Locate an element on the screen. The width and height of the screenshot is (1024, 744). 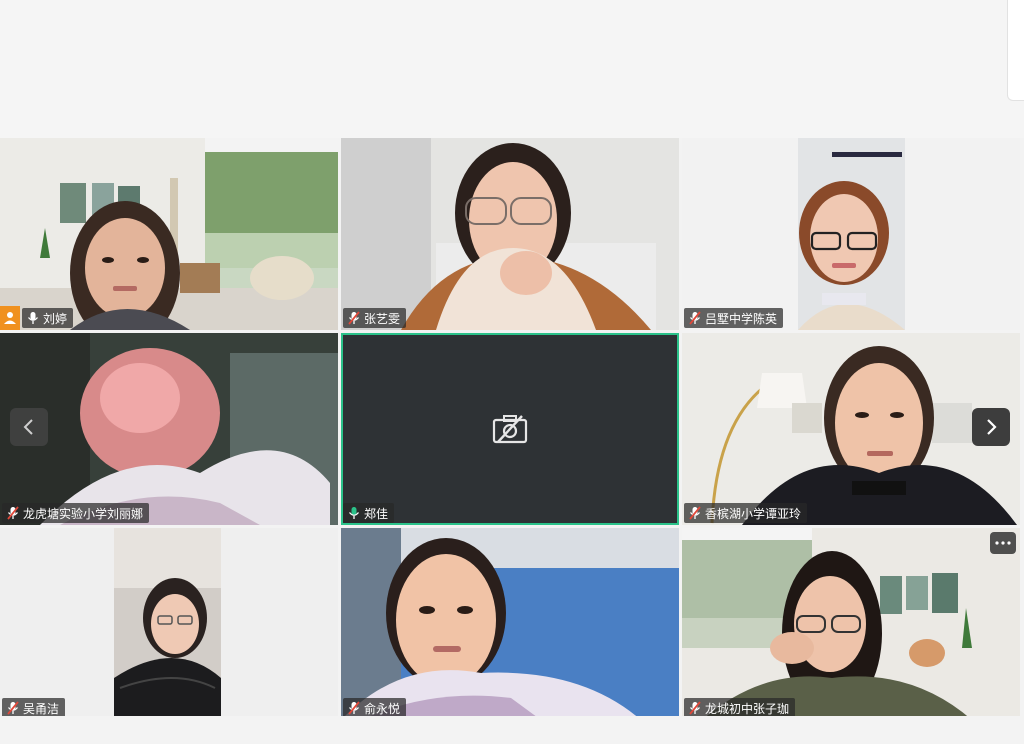
participant-name: 郑佳 is located at coordinates (376, 513).